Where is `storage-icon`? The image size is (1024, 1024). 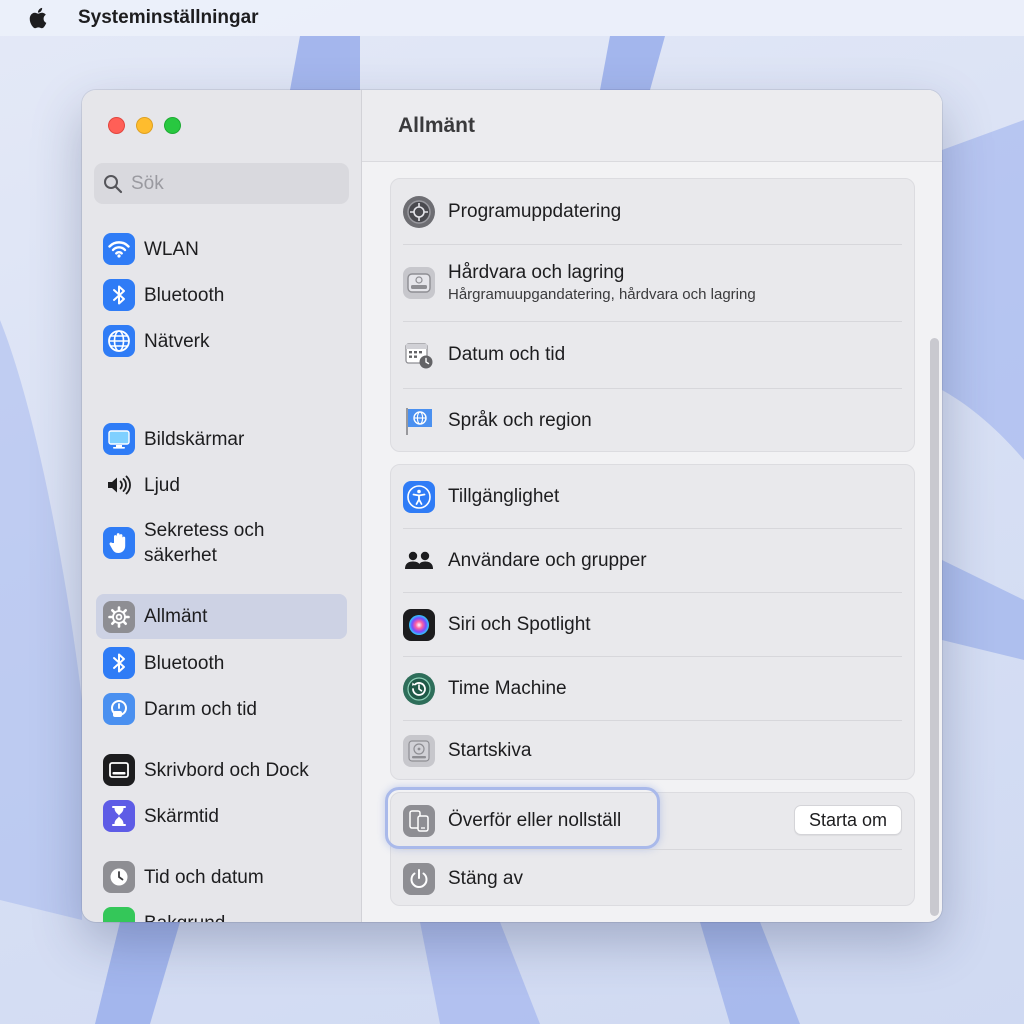 storage-icon is located at coordinates (419, 283).